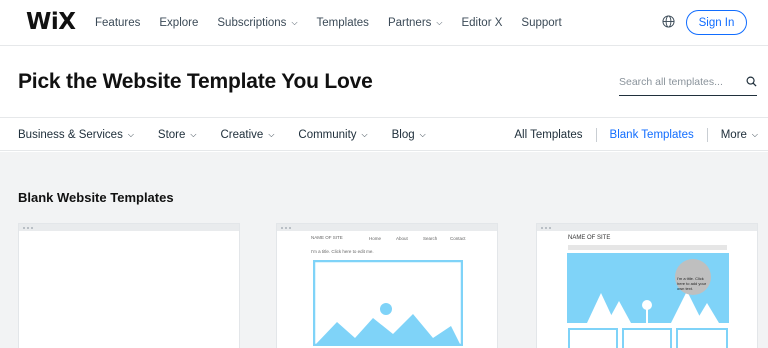 The width and height of the screenshot is (768, 348). I want to click on category-right-links: All Templates Blank Templates More ⌵, so click(641, 134).